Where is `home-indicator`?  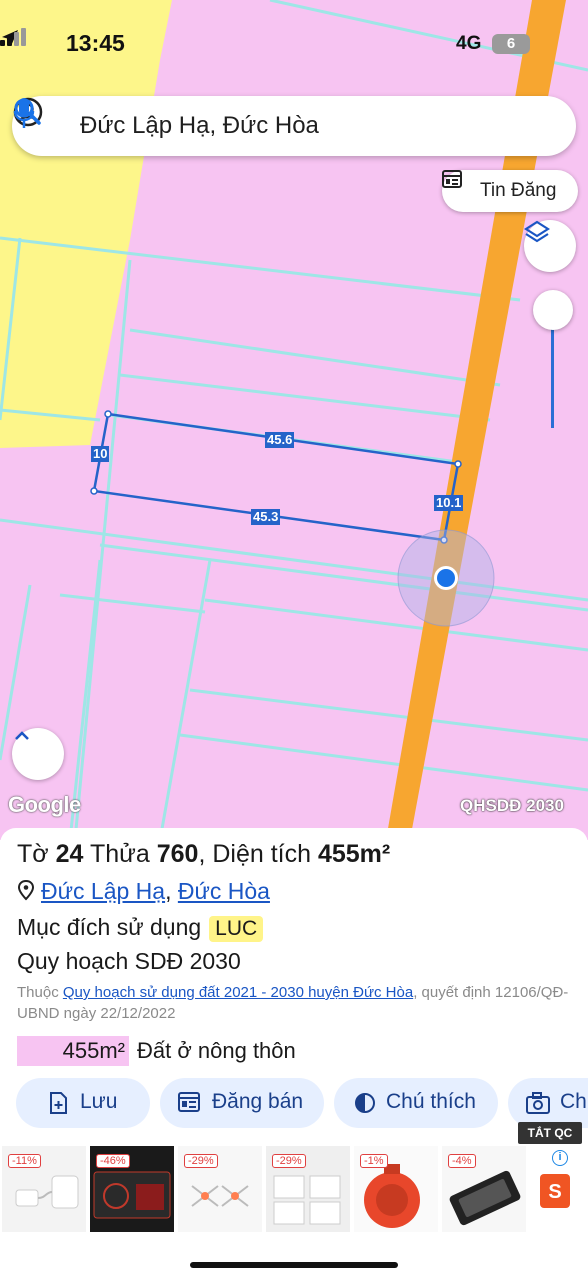 home-indicator is located at coordinates (294, 1265).